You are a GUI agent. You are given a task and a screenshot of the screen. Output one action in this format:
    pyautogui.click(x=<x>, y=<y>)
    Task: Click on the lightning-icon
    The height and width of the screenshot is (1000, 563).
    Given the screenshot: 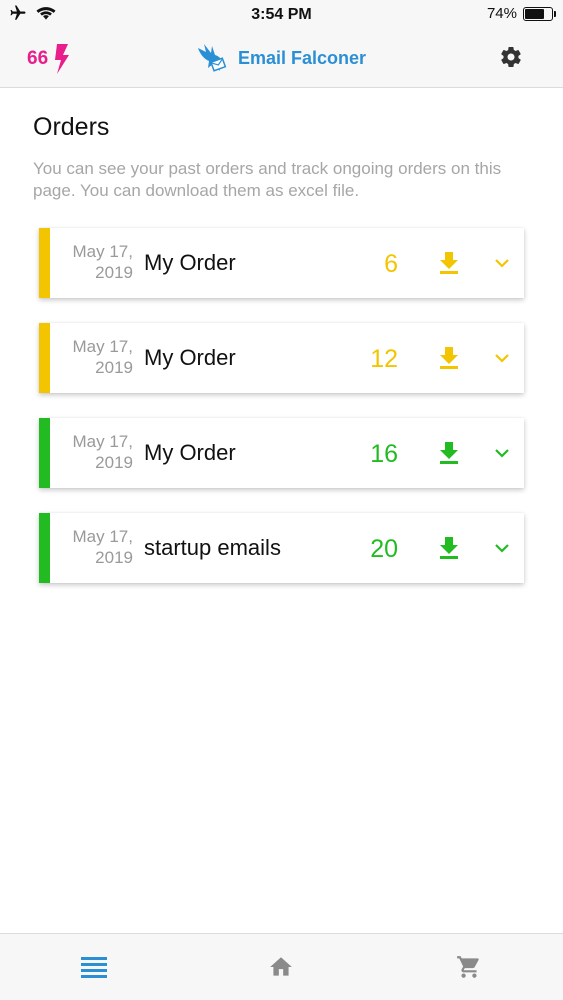 What is the action you would take?
    pyautogui.click(x=62, y=59)
    